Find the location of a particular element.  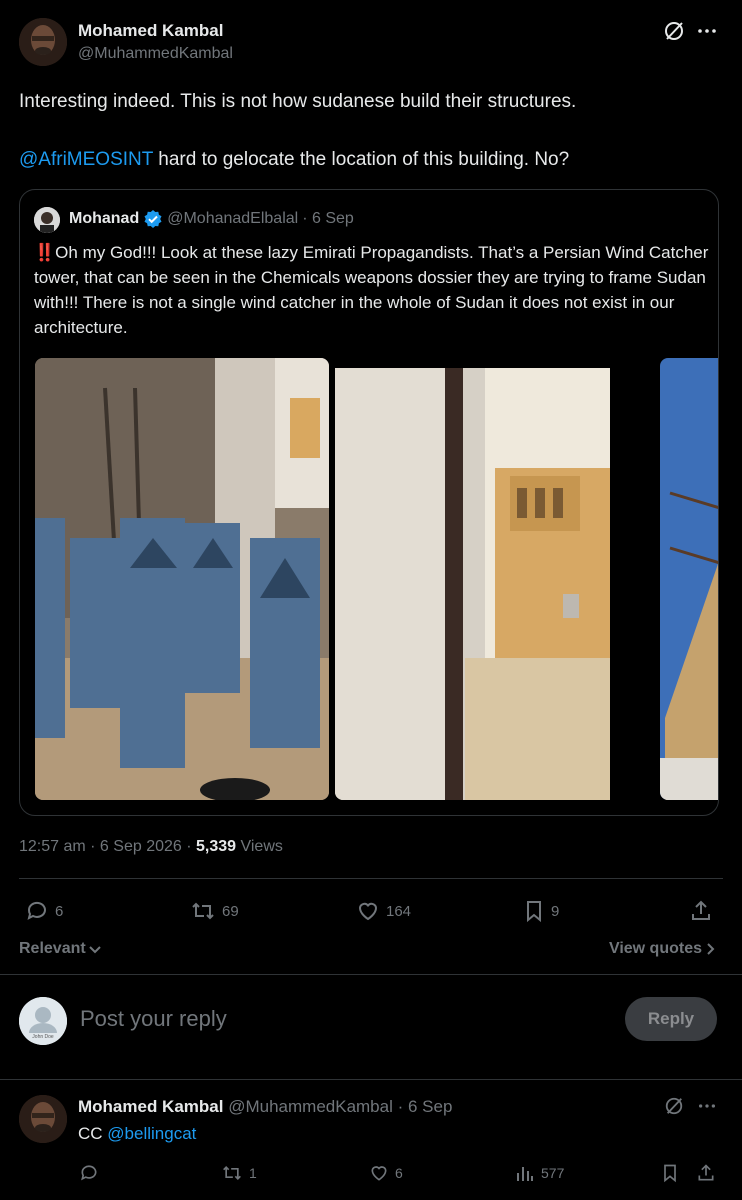

reply-like-count: 6 is located at coordinates (399, 1173).